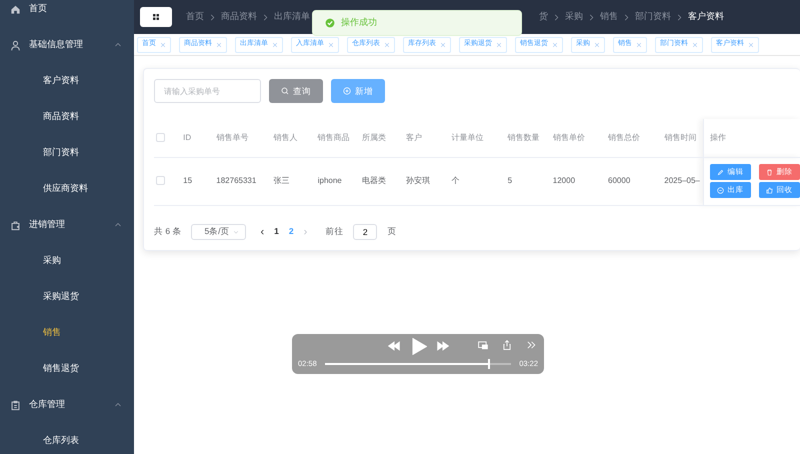  Describe the element at coordinates (243, 181) in the screenshot. I see `table-cell: 182765331` at that location.